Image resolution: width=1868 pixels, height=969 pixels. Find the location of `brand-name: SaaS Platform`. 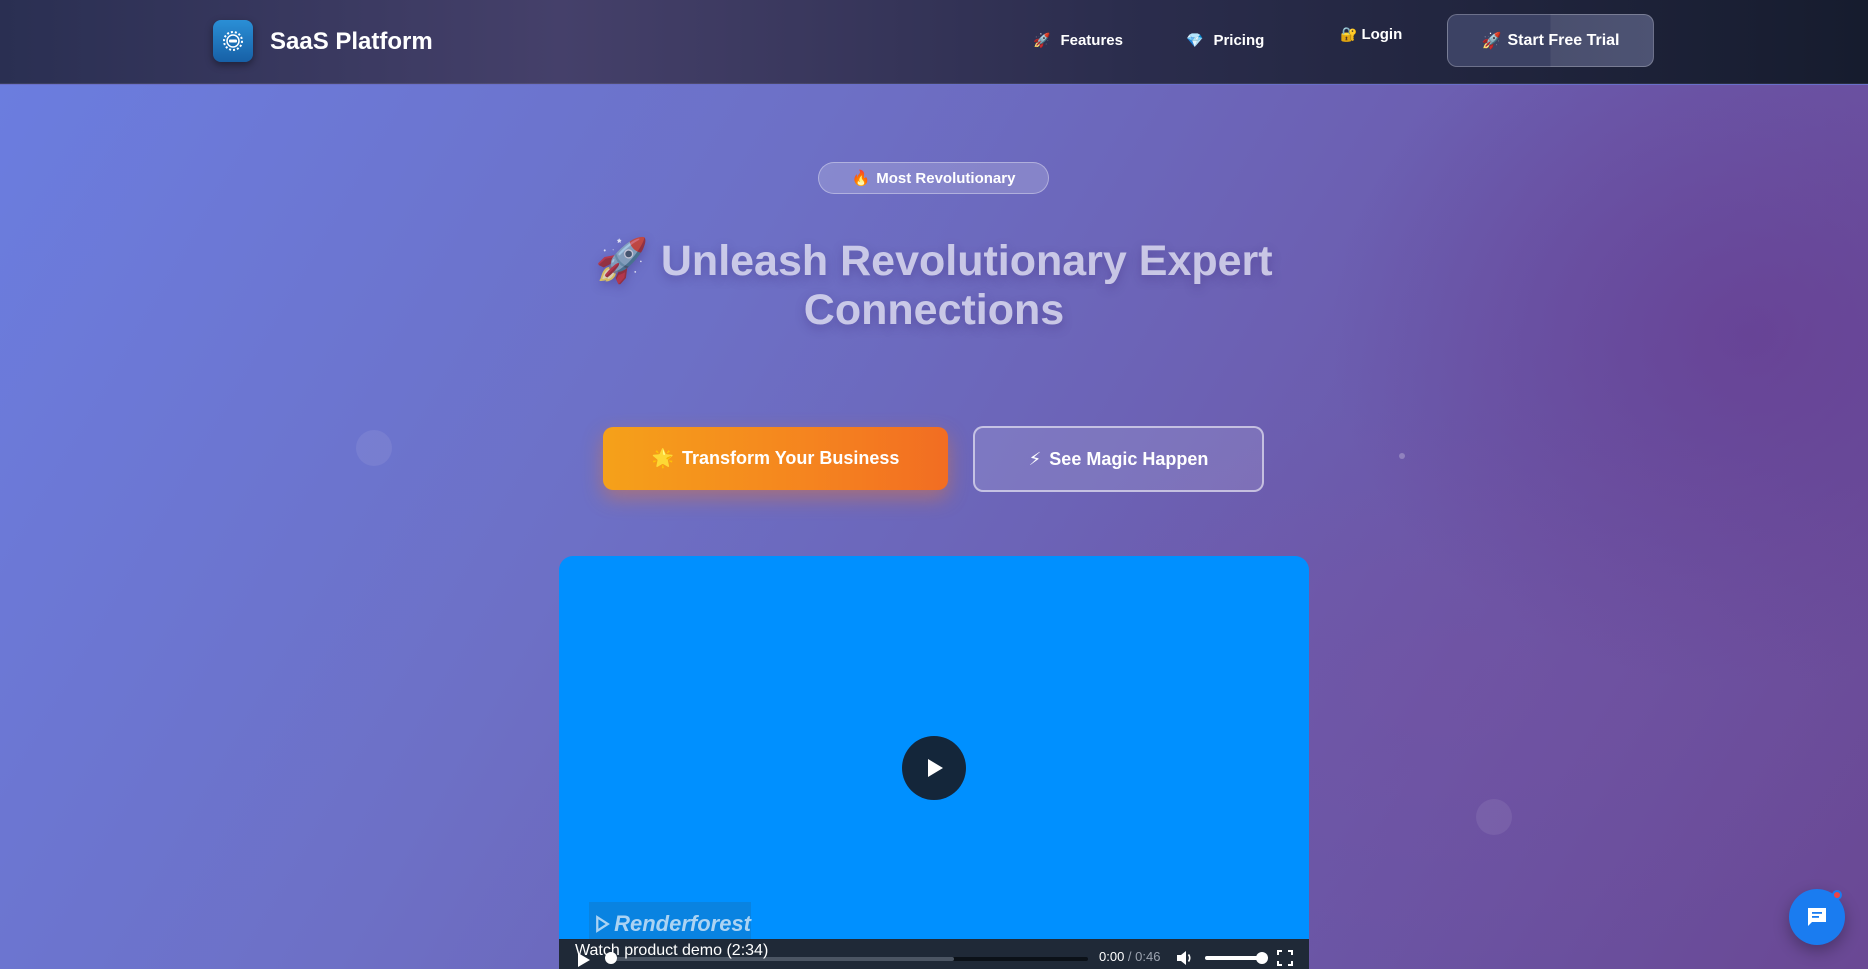

brand-name: SaaS Platform is located at coordinates (351, 42).